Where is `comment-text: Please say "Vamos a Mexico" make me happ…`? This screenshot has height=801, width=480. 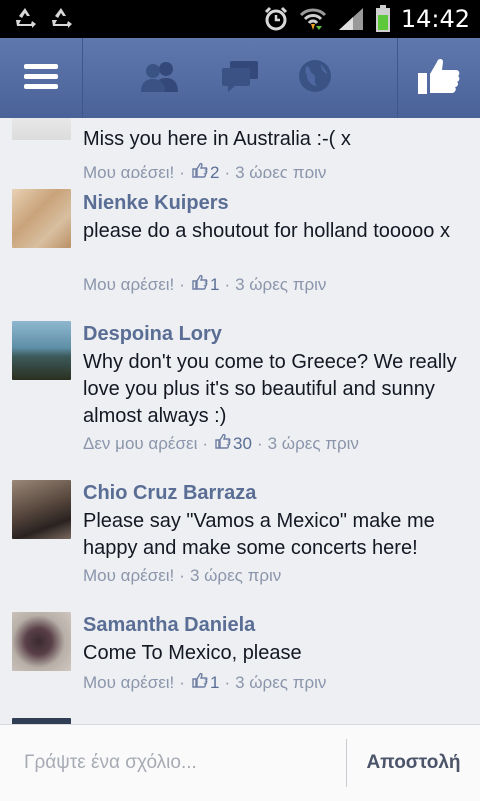
comment-text: Please say "Vamos a Mexico" make me happ… is located at coordinates (259, 534).